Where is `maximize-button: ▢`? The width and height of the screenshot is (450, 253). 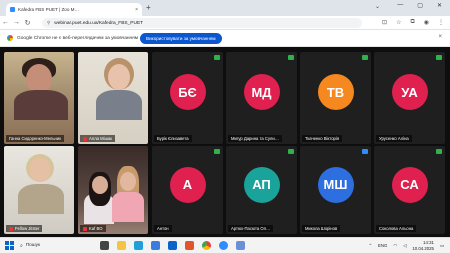 maximize-button: ▢ is located at coordinates (420, 5).